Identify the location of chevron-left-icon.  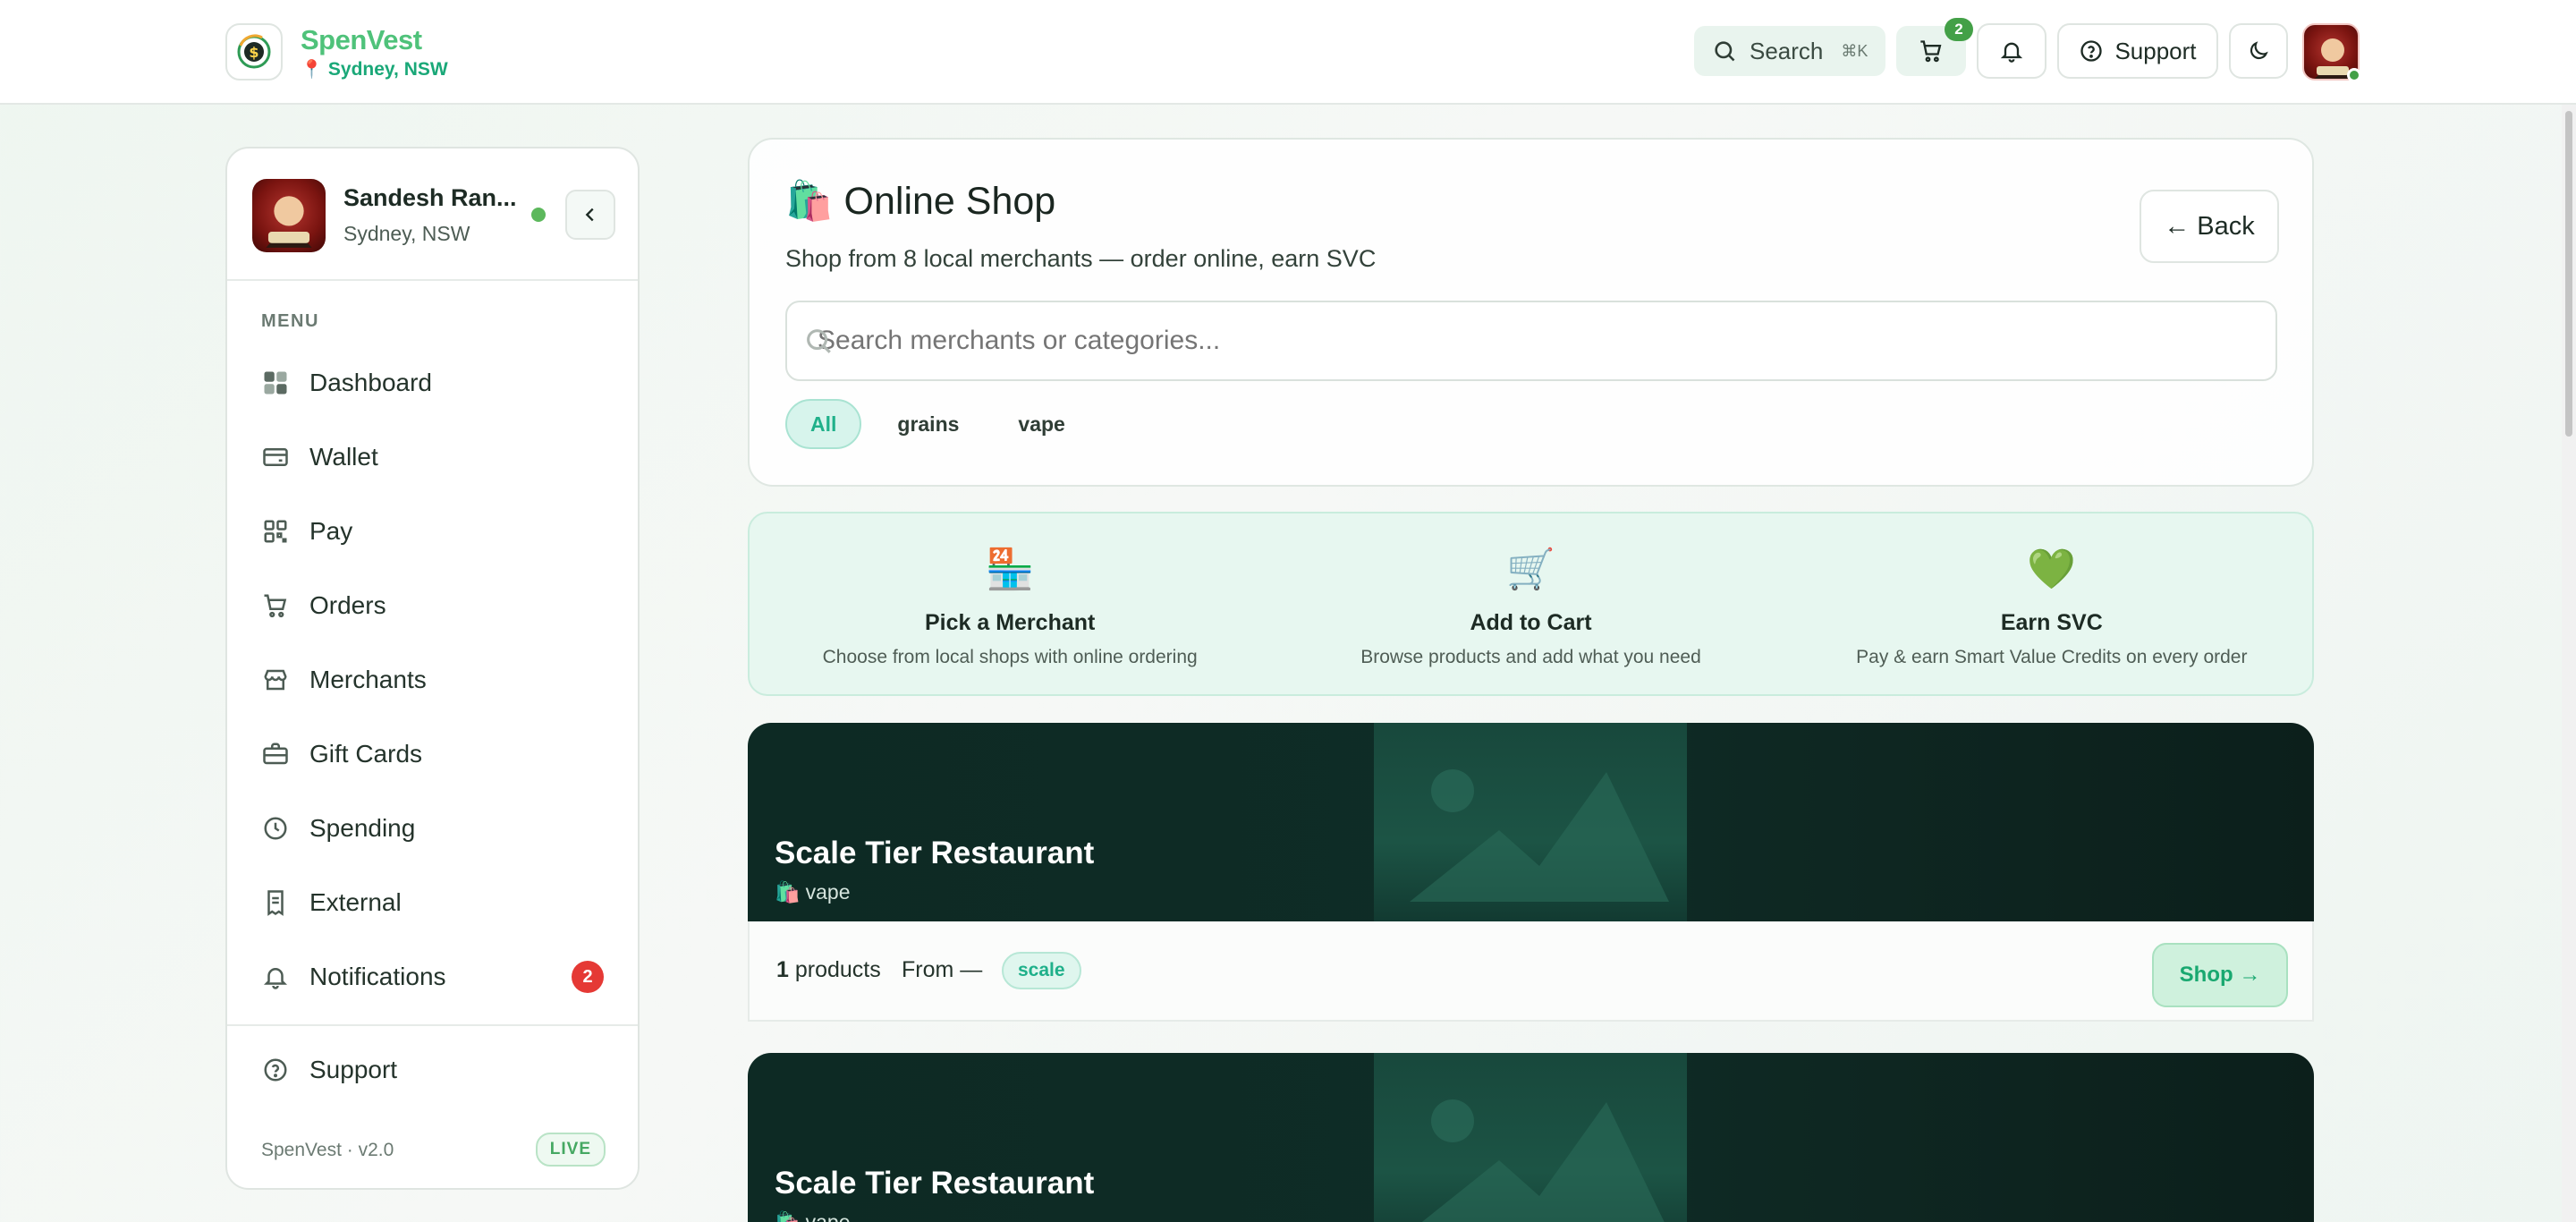
(589, 215).